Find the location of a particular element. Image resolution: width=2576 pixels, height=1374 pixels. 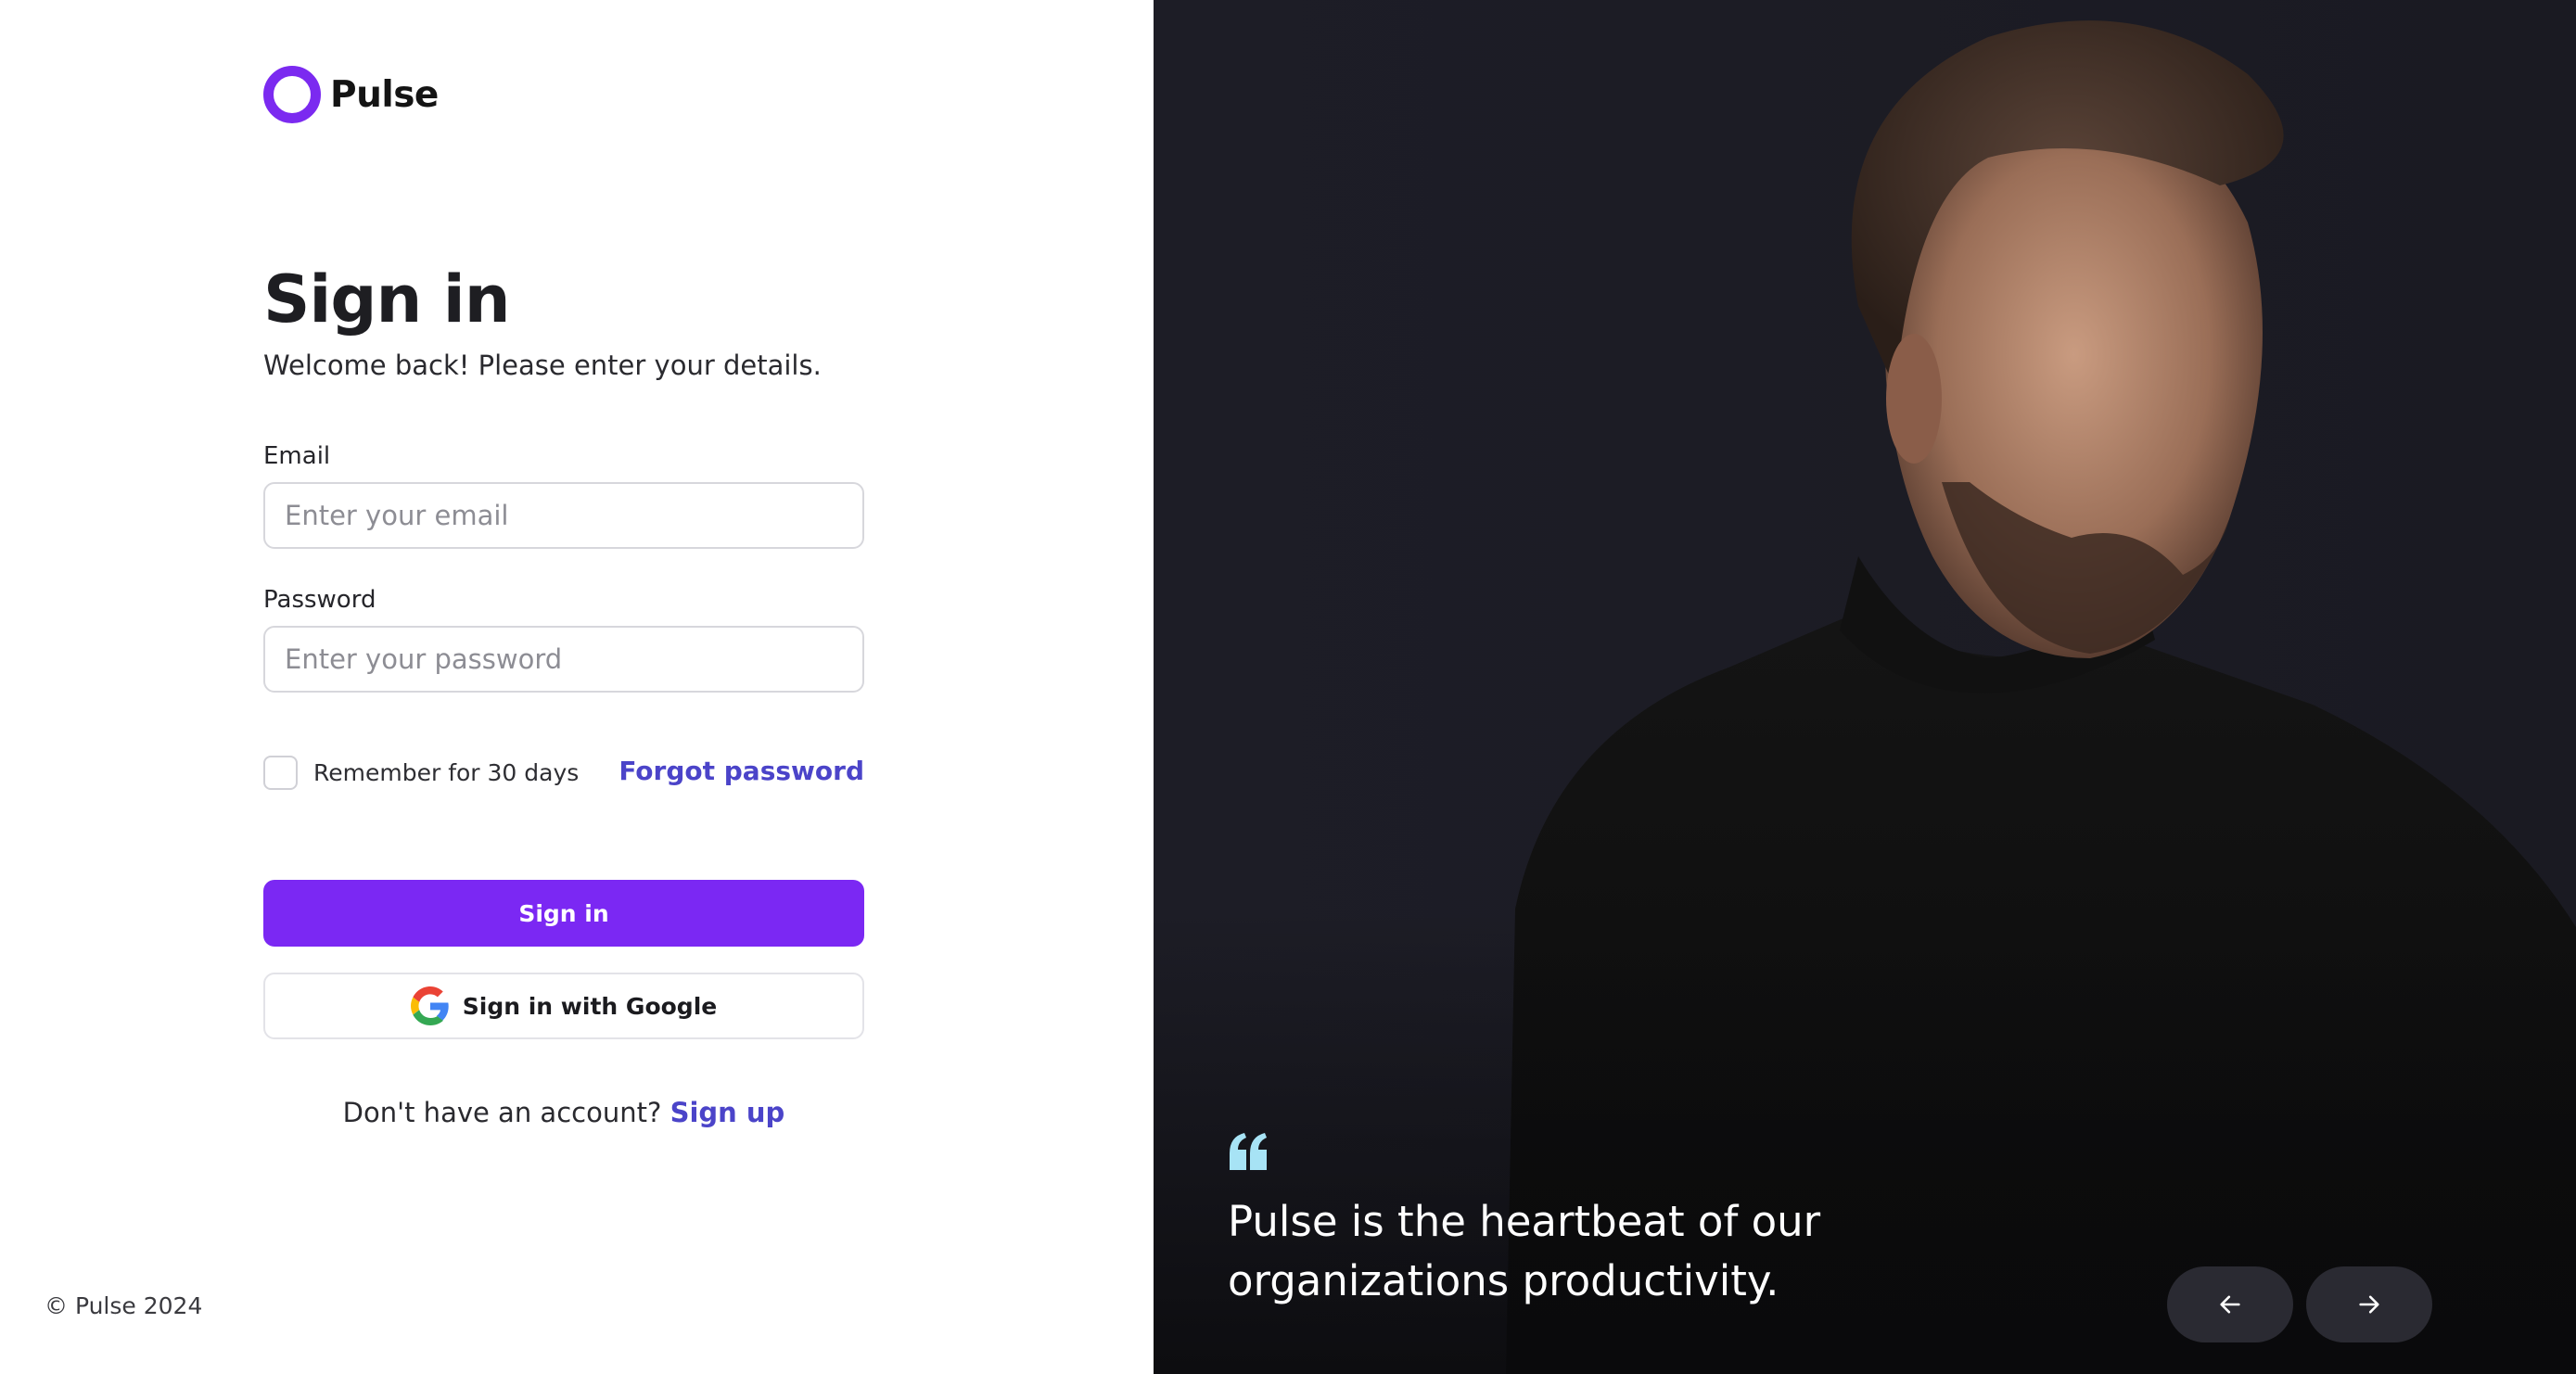

password-field is located at coordinates (563, 659).